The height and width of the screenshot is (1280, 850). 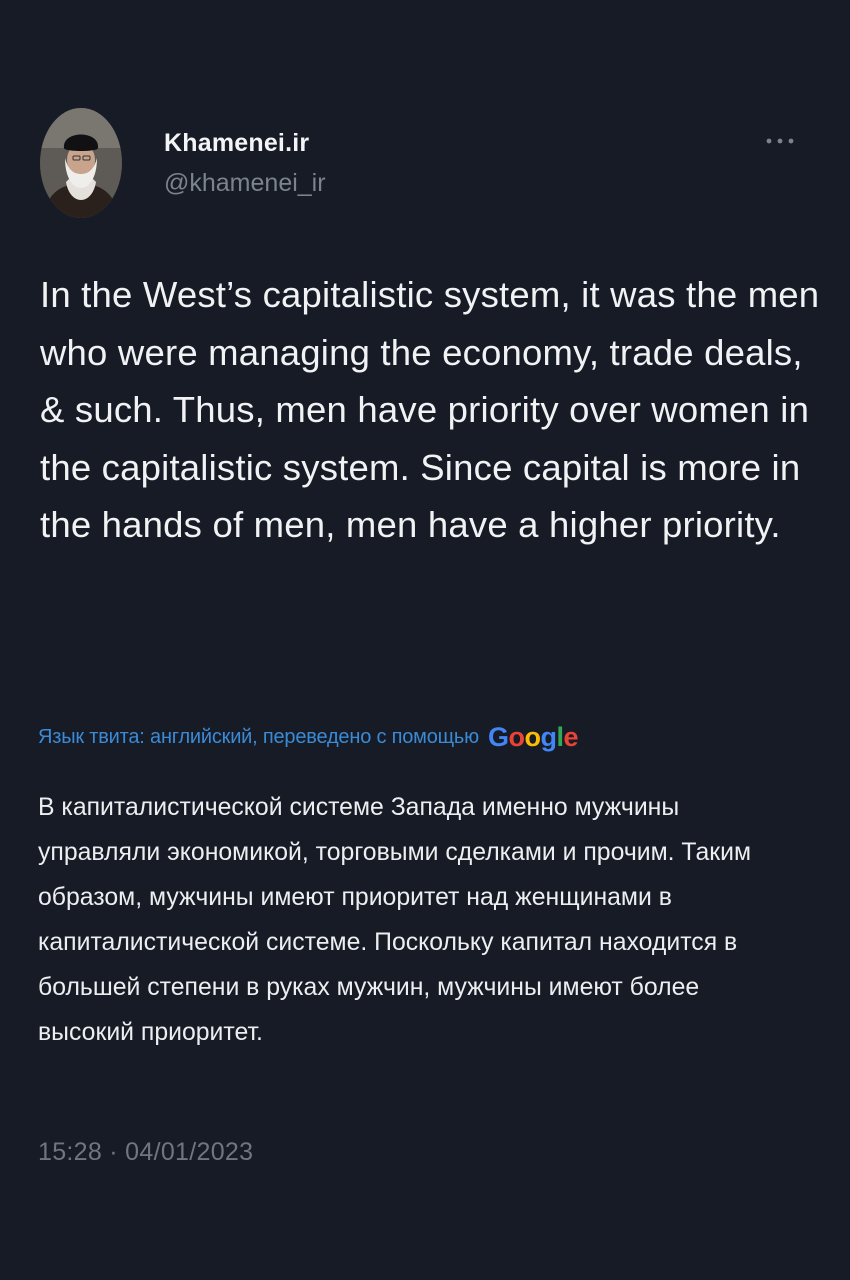 I want to click on more-horizontal-icon, so click(x=780, y=141).